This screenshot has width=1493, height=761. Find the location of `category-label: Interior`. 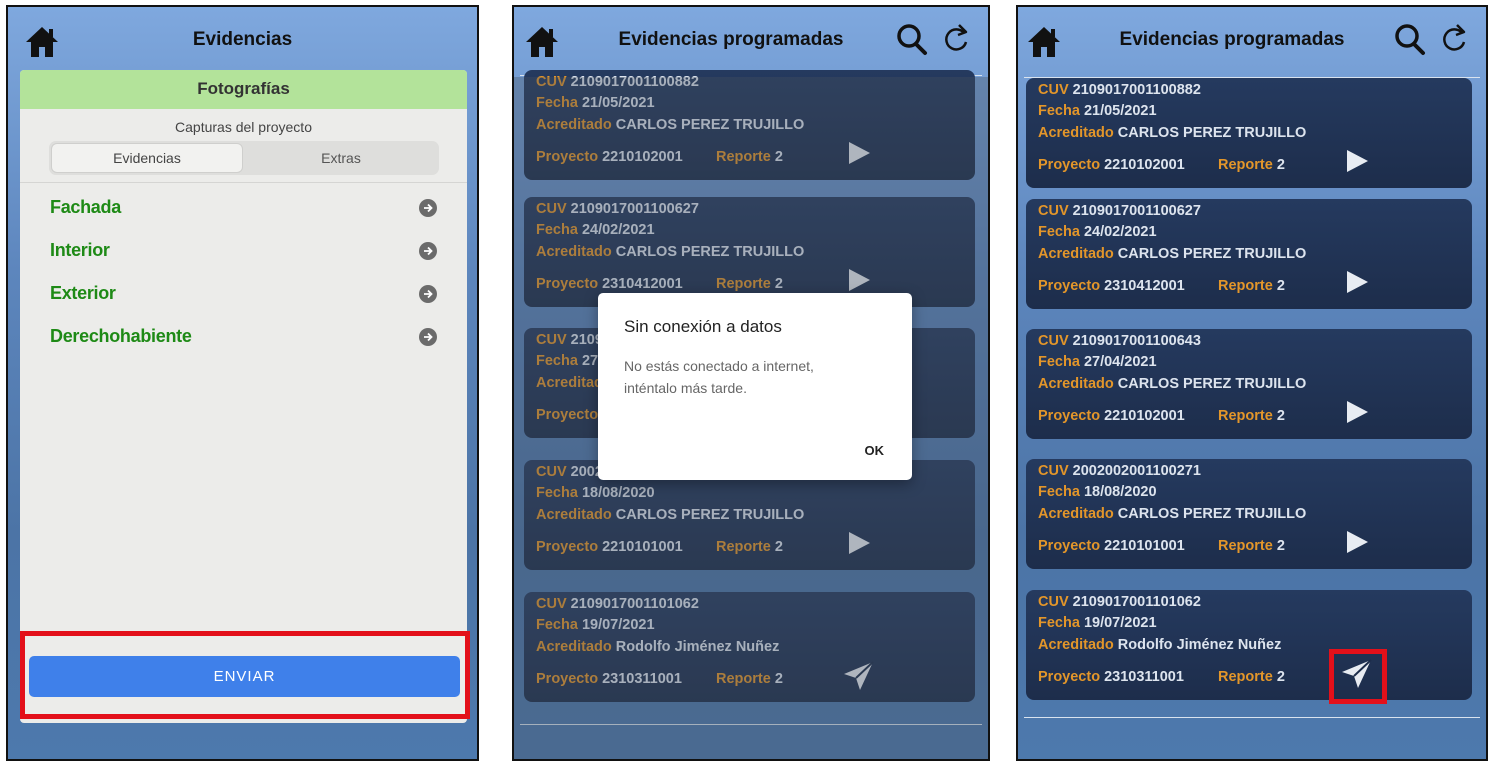

category-label: Interior is located at coordinates (80, 250).